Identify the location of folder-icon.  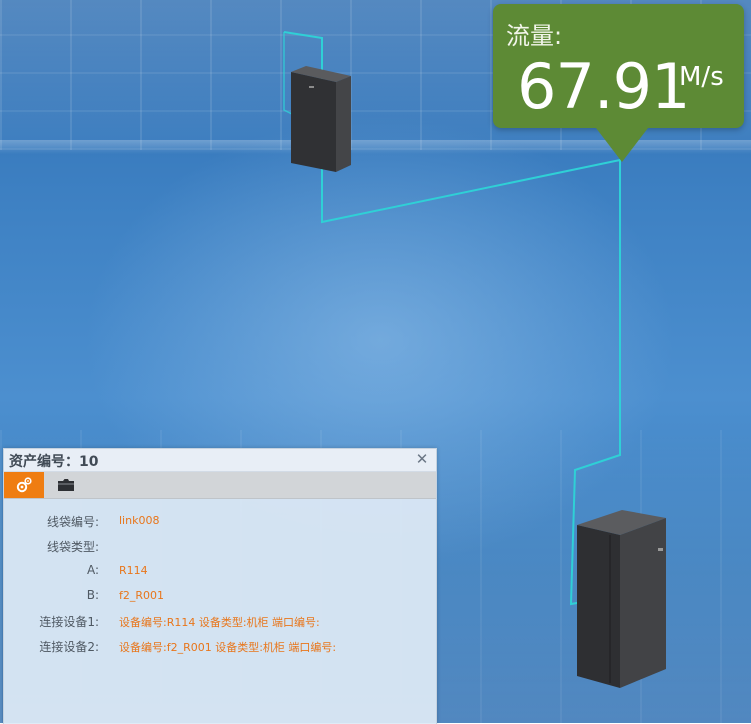
(66, 485).